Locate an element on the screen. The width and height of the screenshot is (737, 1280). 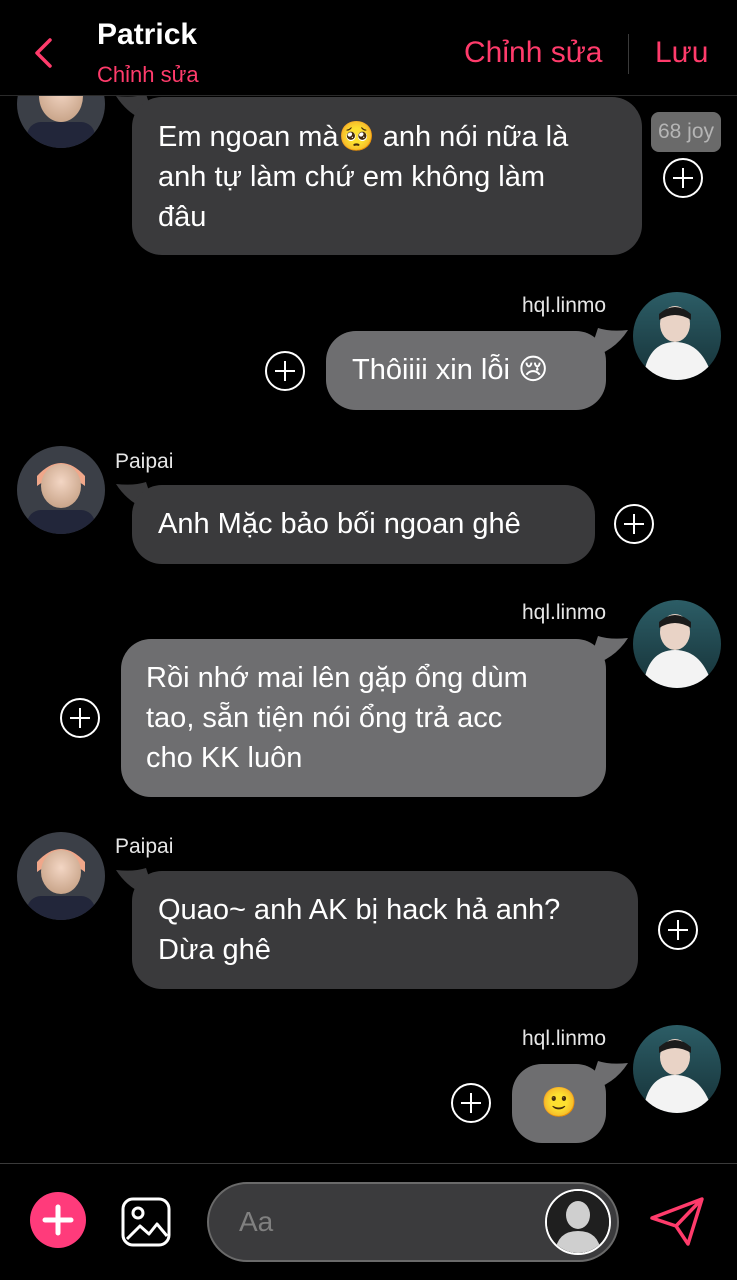
message-bubble: Quao~ anh AK bị hack hả anh? Dừa ghê is located at coordinates (385, 930).